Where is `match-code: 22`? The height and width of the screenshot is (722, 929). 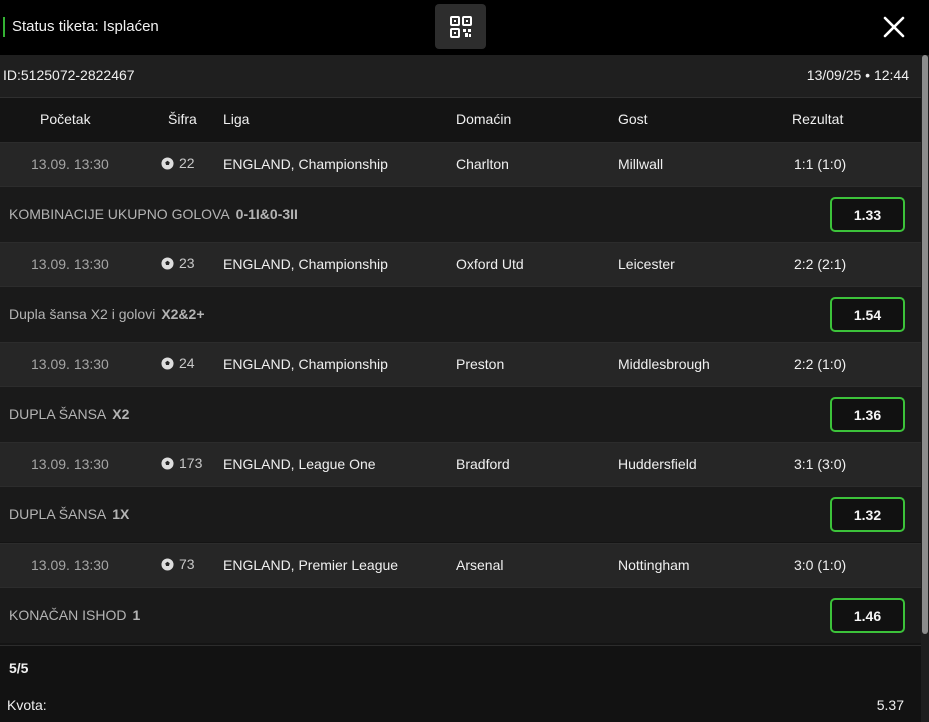
match-code: 22 is located at coordinates (178, 163).